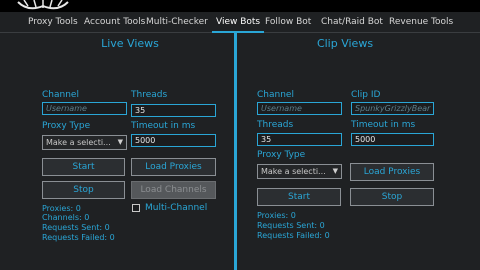 This screenshot has width=480, height=270. Describe the element at coordinates (84, 108) in the screenshot. I see `live-channel-input: Username` at that location.